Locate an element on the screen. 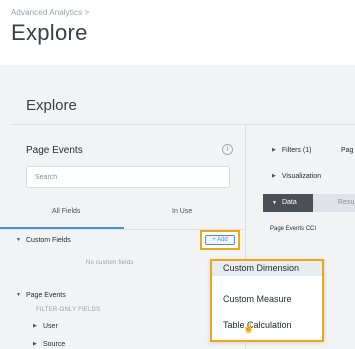 The width and height of the screenshot is (355, 349). no-custom-fields-text: No custom fields is located at coordinates (110, 263).